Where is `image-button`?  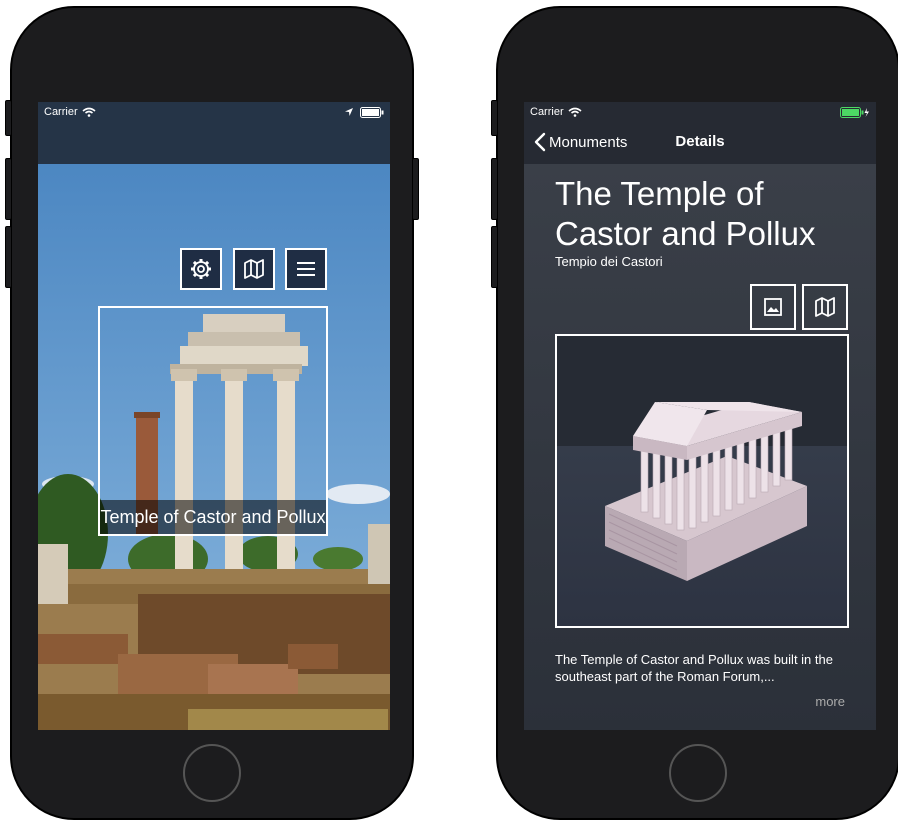
image-button is located at coordinates (773, 307).